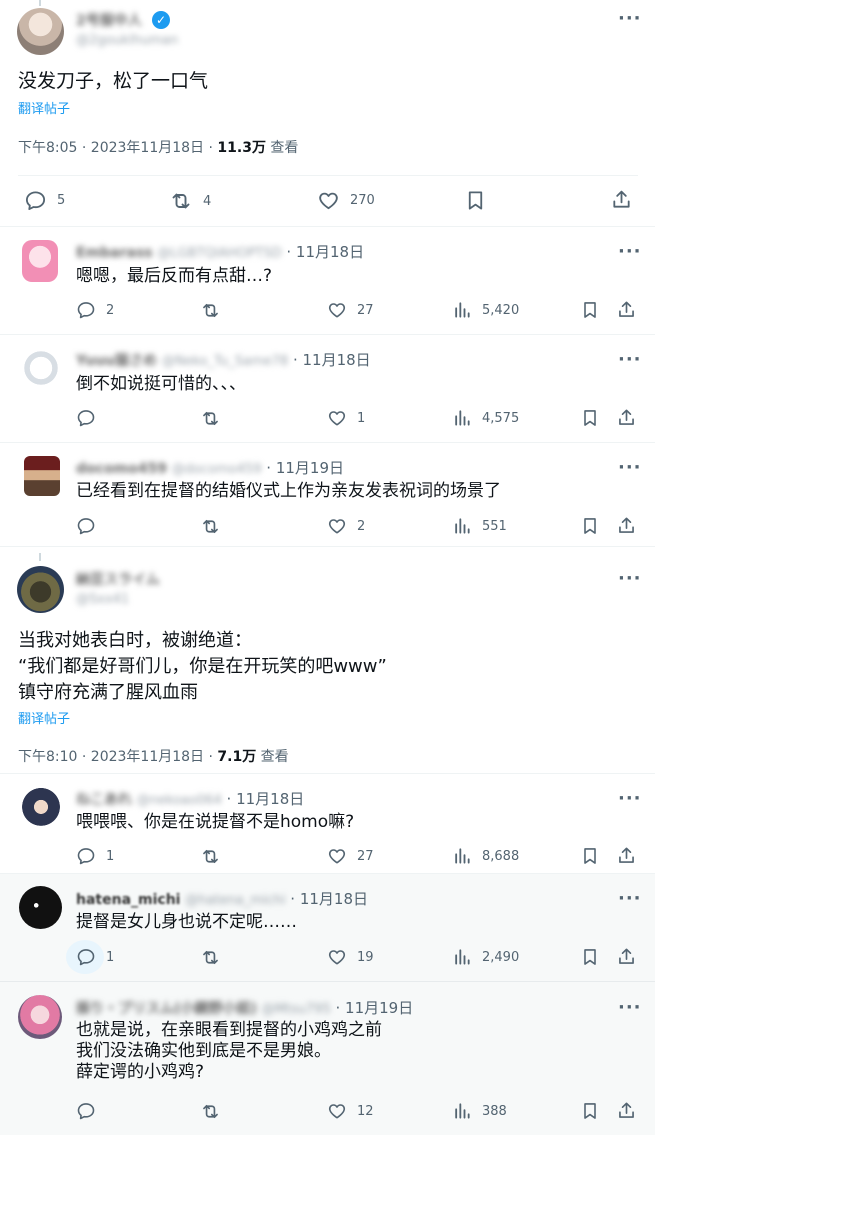  Describe the element at coordinates (346, 418) in the screenshot. I see `like-button: 1` at that location.